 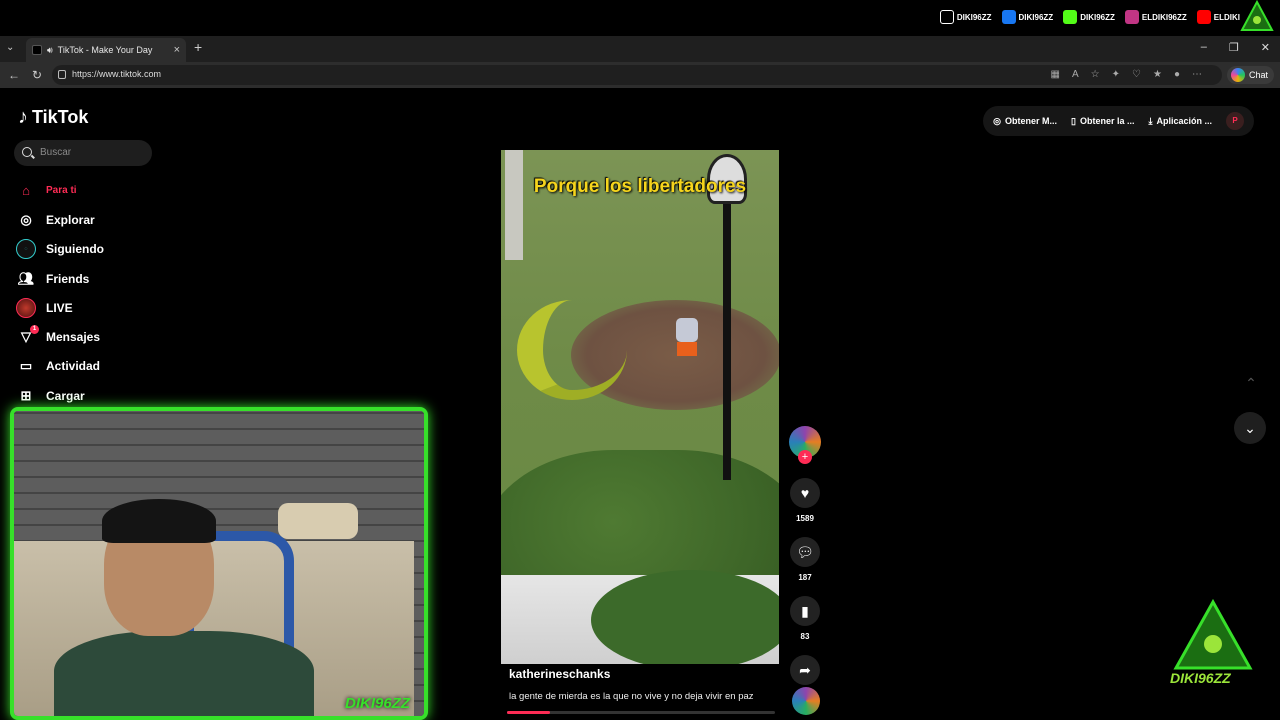 I want to click on activity-icon: ▭, so click(x=26, y=366).